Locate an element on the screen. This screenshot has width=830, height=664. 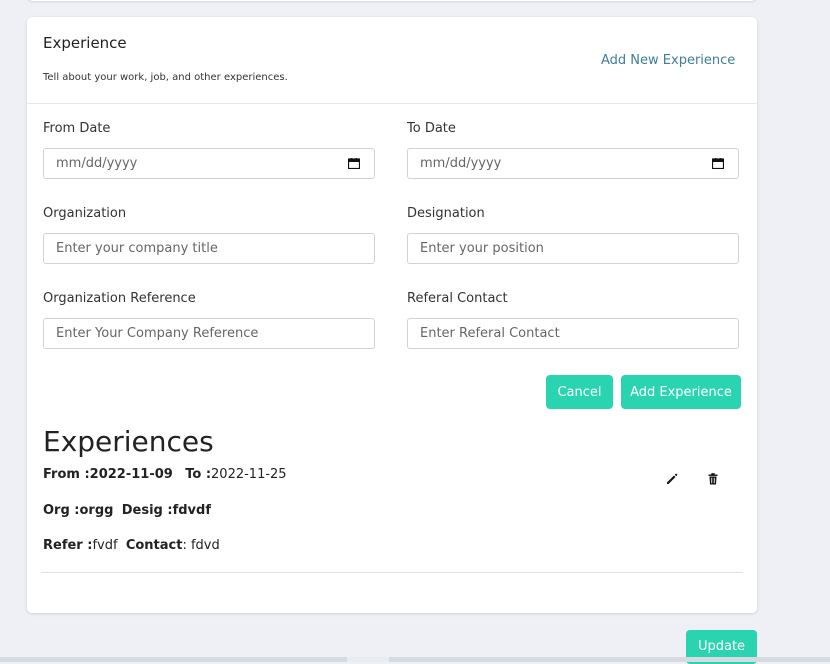
desig-label: Desig : is located at coordinates (147, 510).